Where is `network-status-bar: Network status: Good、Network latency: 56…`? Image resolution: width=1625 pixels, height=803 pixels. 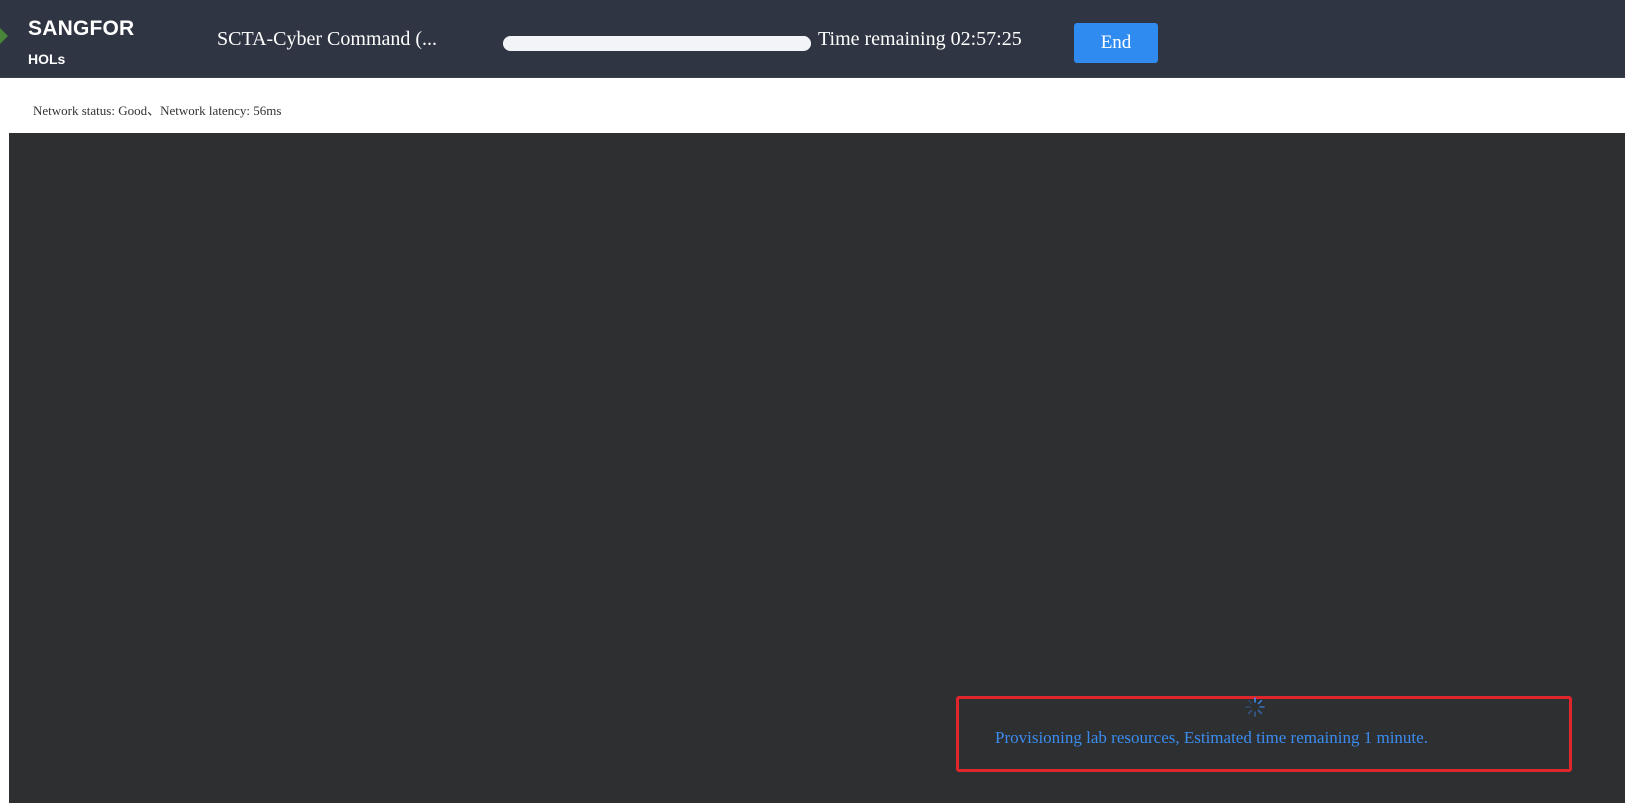
network-status-bar: Network status: Good、Network latency: 56… is located at coordinates (812, 105).